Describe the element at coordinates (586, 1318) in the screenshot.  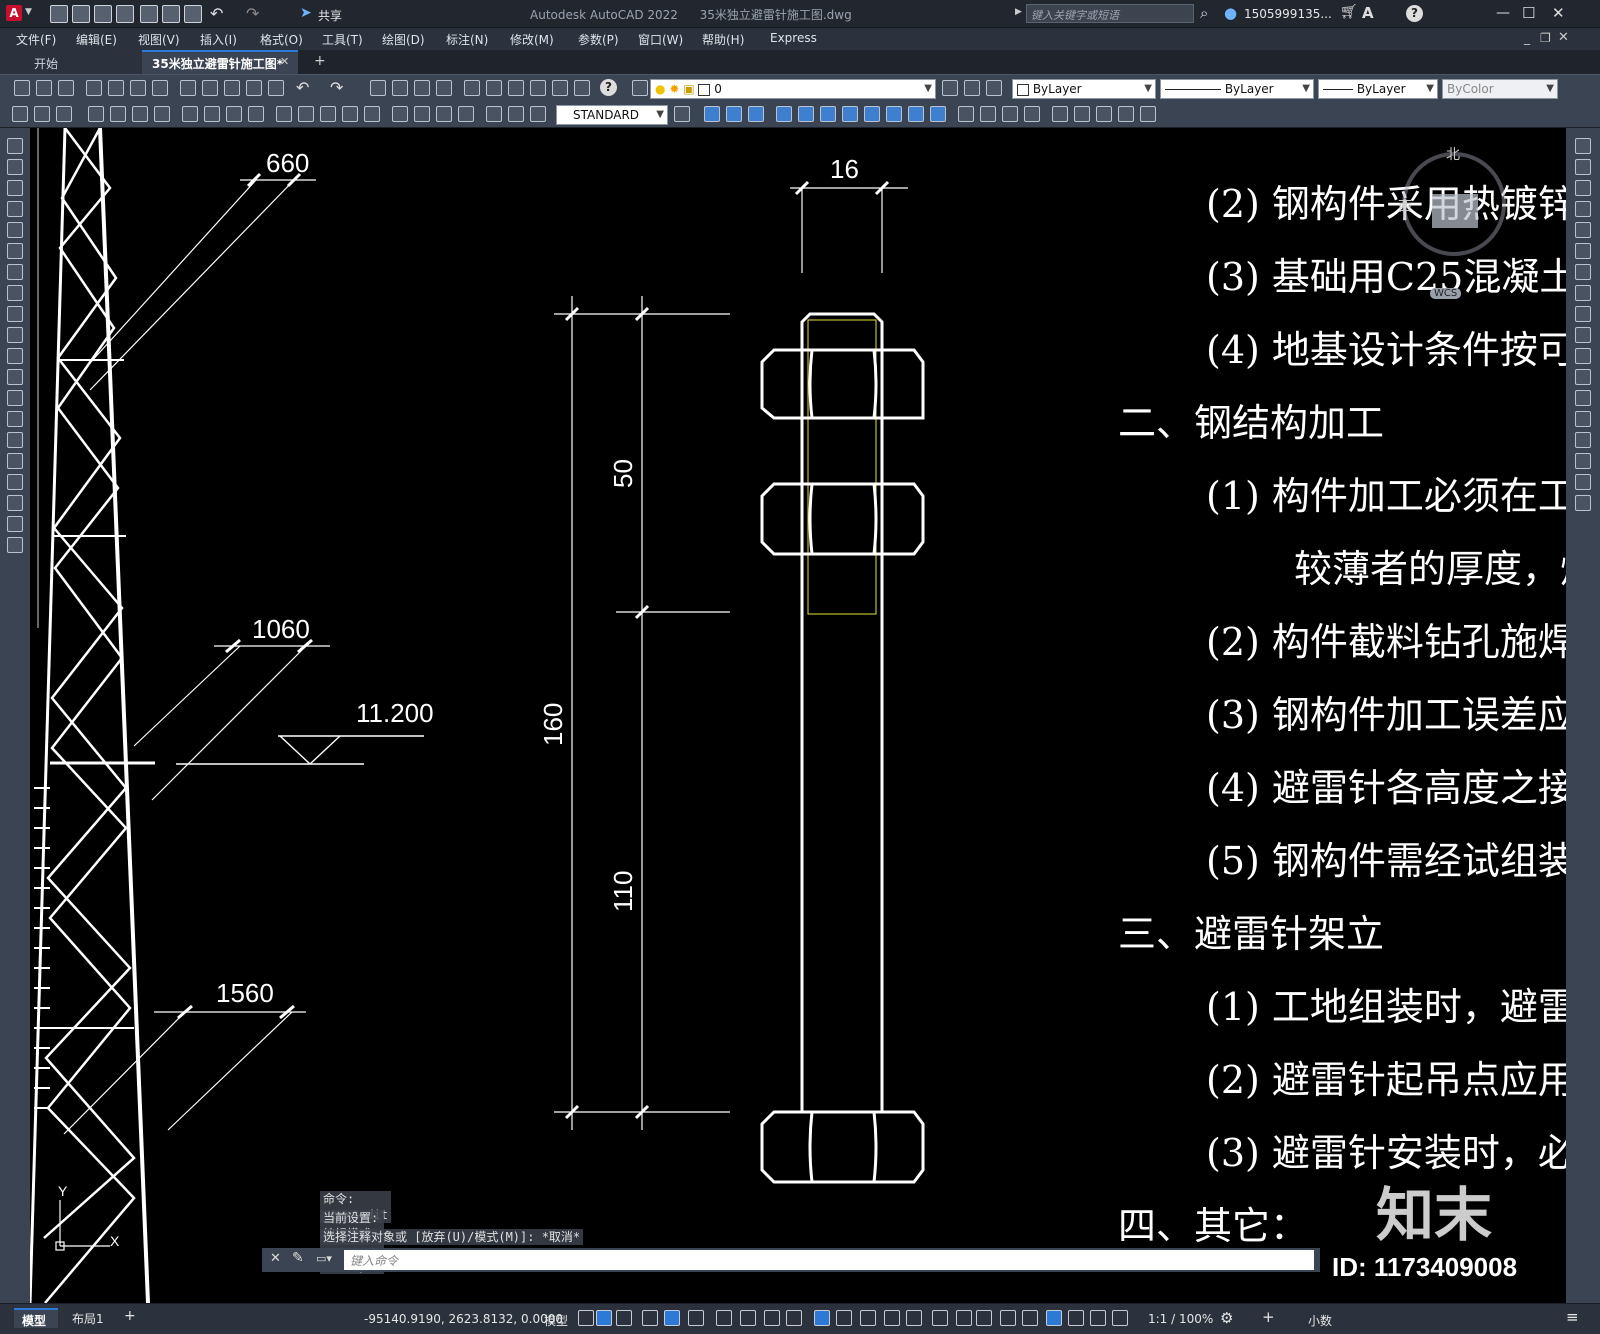
I see `grid-toggle-icon` at that location.